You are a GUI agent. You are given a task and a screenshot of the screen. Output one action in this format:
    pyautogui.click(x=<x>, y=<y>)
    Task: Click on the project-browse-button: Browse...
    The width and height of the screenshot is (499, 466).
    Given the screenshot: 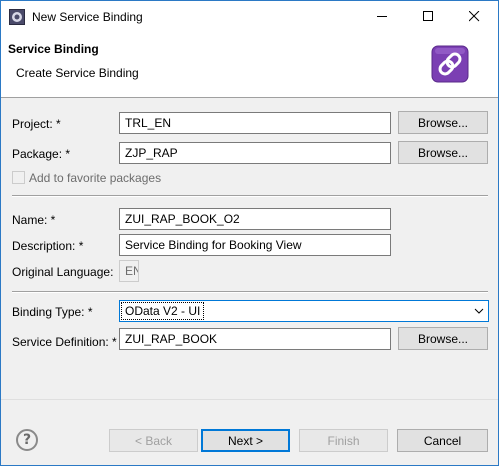 What is the action you would take?
    pyautogui.click(x=443, y=122)
    